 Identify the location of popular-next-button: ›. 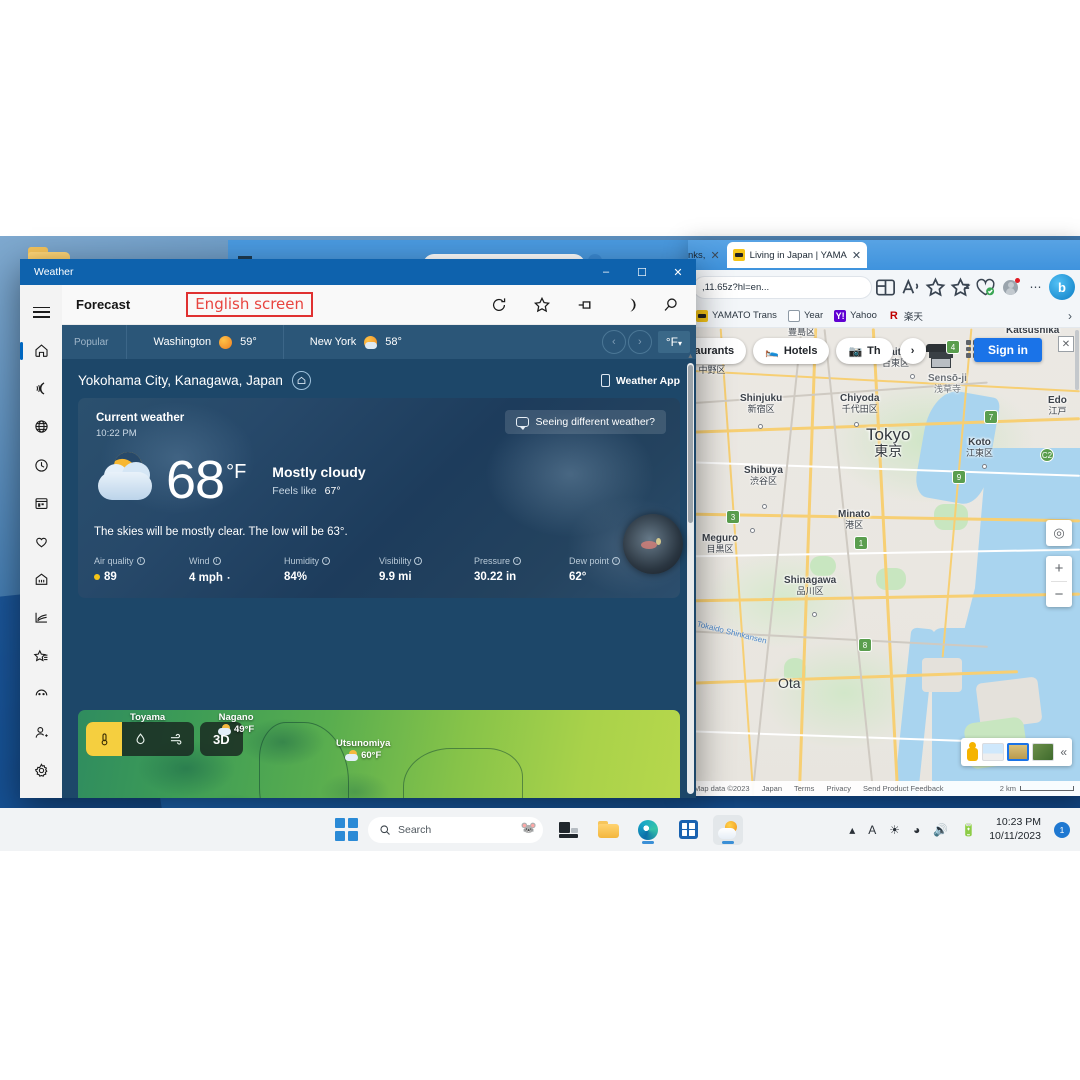
(639, 342).